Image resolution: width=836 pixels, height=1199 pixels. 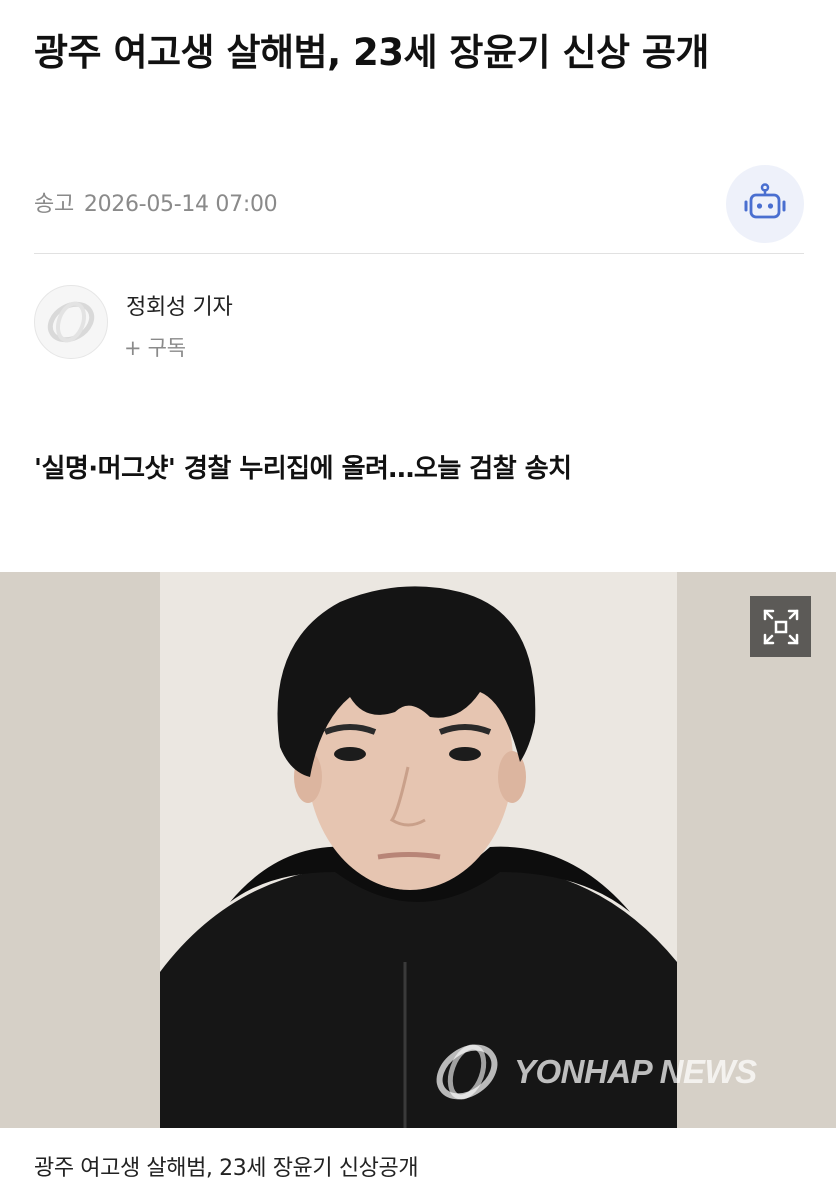 I want to click on ai-bot-button, so click(x=765, y=204).